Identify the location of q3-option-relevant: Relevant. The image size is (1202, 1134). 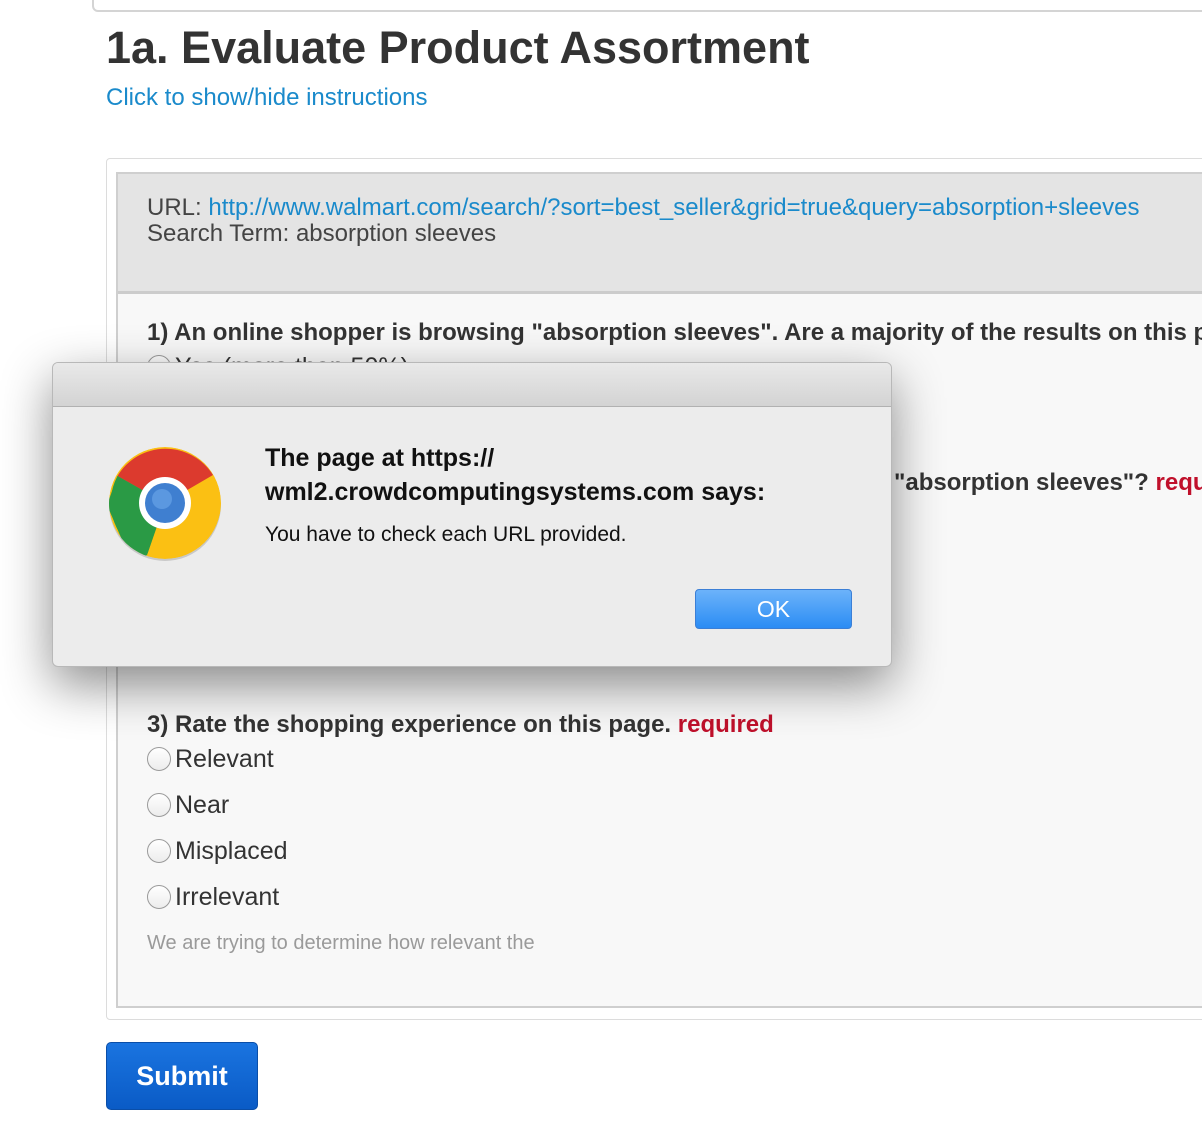
(210, 759).